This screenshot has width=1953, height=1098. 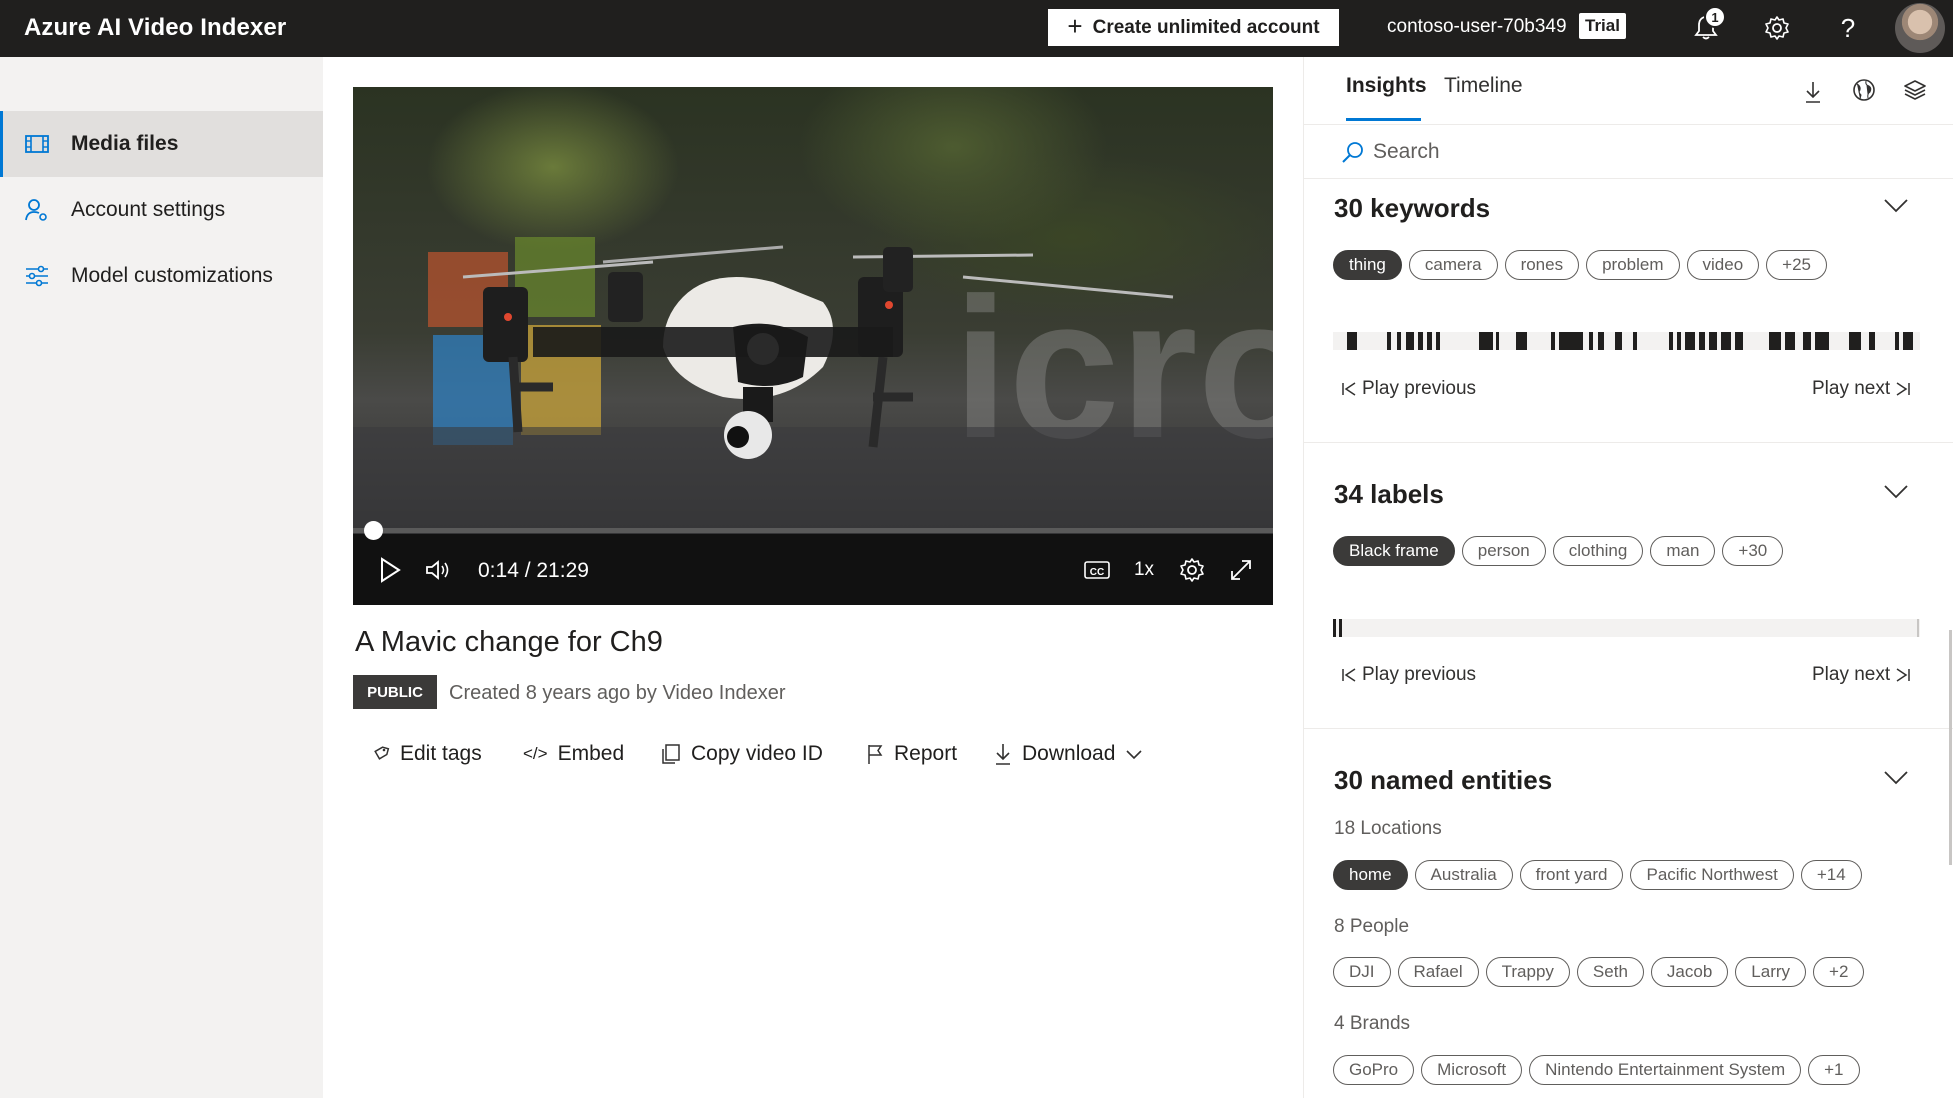 What do you see at coordinates (37, 276) in the screenshot?
I see `sliders-icon` at bounding box center [37, 276].